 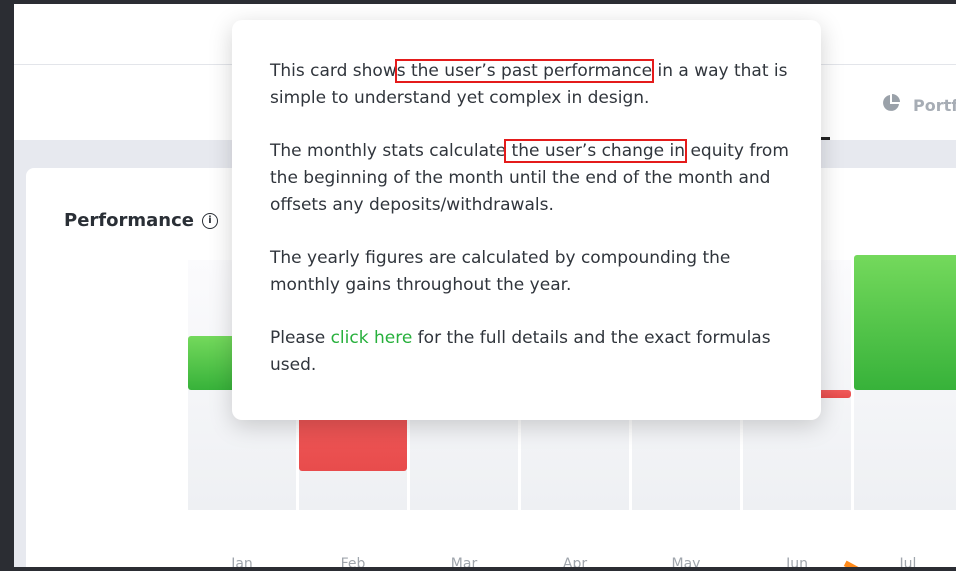 I want to click on performance-title: Performance i, so click(x=141, y=220).